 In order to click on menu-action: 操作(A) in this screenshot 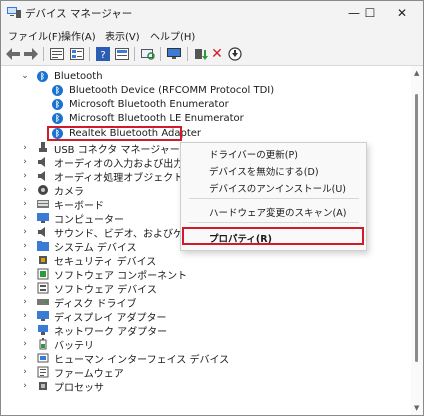, I will do `click(78, 35)`.